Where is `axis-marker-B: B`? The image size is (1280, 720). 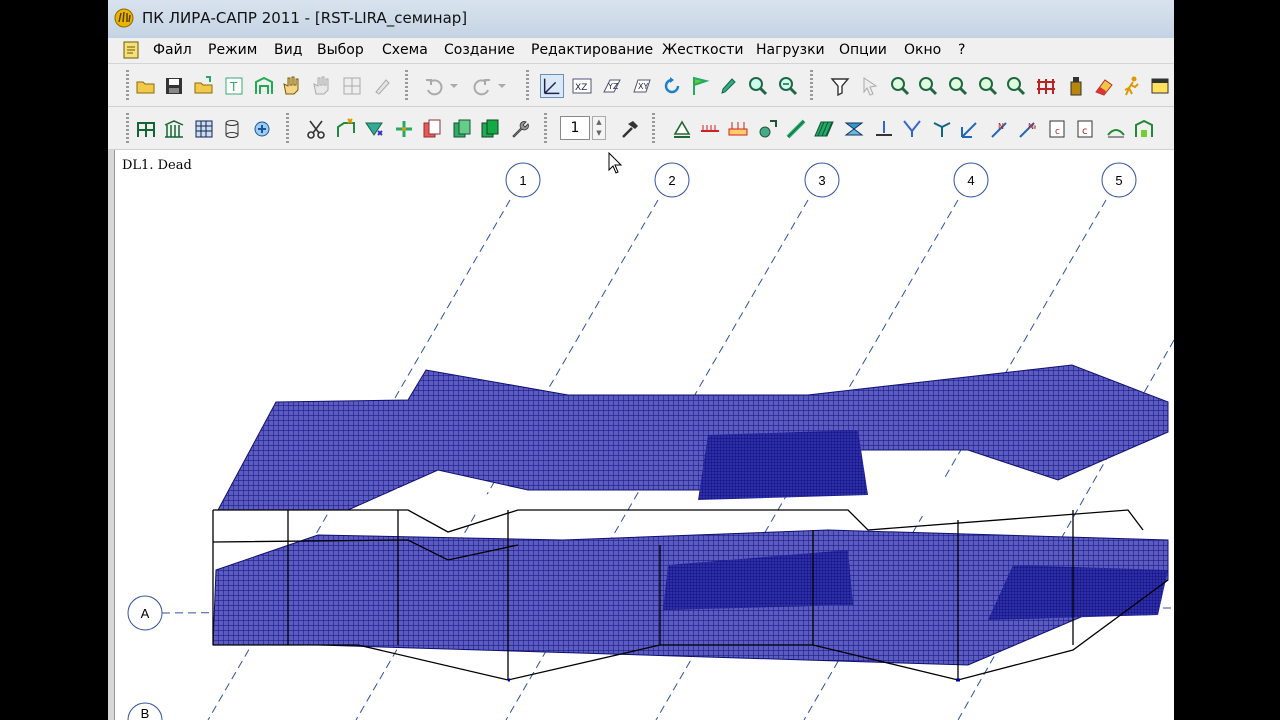 axis-marker-B: B is located at coordinates (145, 711).